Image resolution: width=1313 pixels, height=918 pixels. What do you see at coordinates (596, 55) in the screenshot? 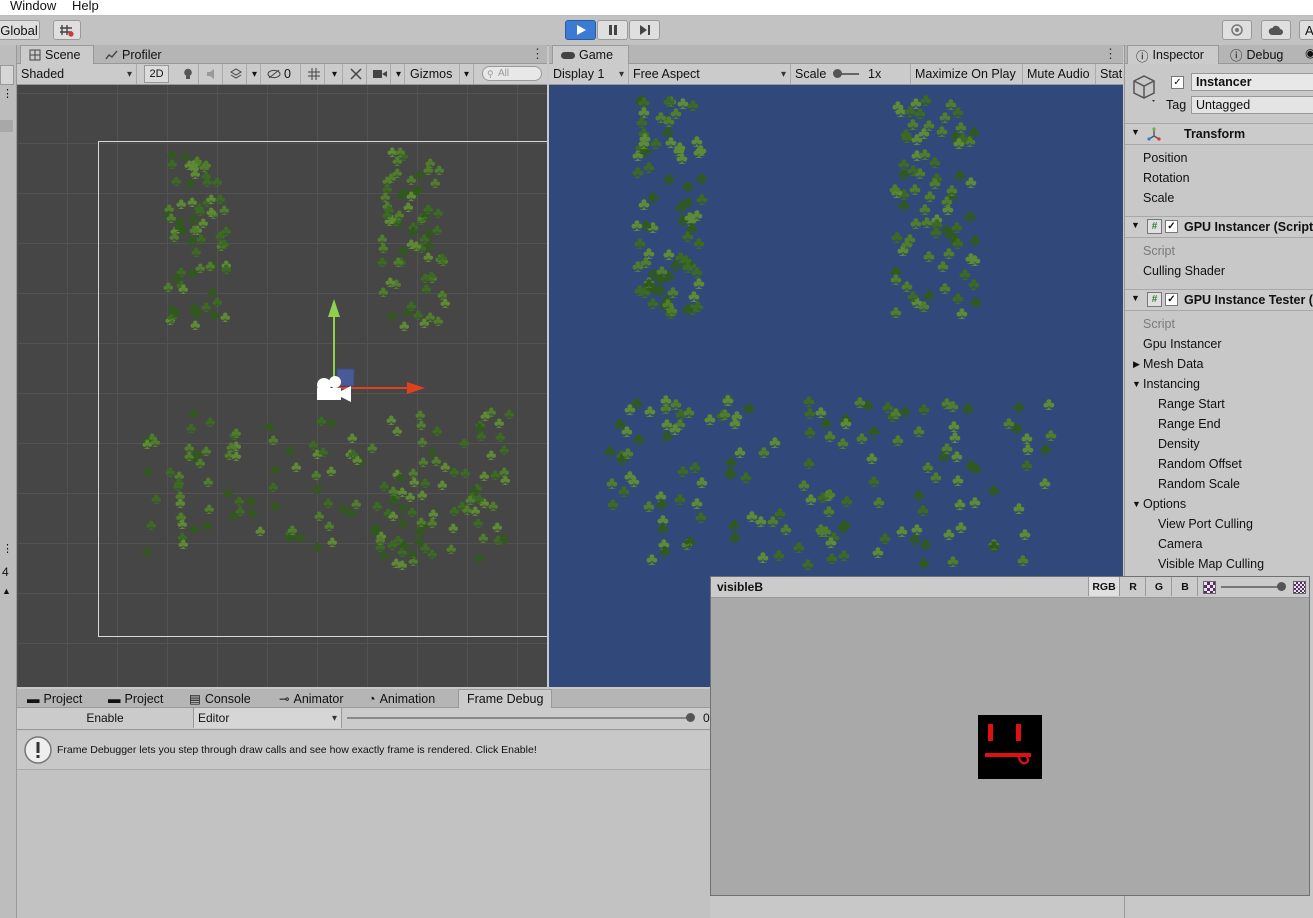
I see `tab-game-label: Game` at bounding box center [596, 55].